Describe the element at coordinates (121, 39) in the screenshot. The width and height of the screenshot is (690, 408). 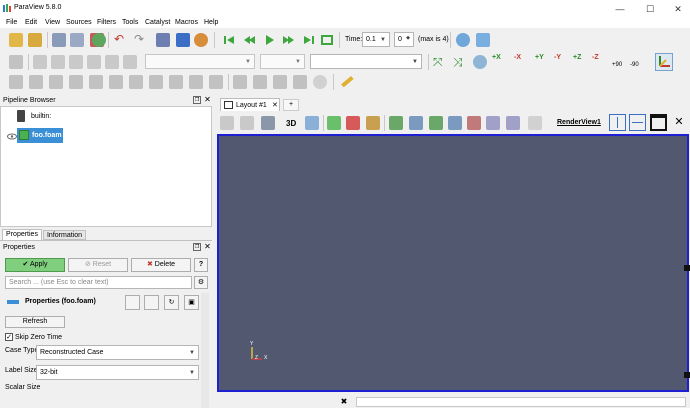
I see `undo-icon: ↶` at that location.